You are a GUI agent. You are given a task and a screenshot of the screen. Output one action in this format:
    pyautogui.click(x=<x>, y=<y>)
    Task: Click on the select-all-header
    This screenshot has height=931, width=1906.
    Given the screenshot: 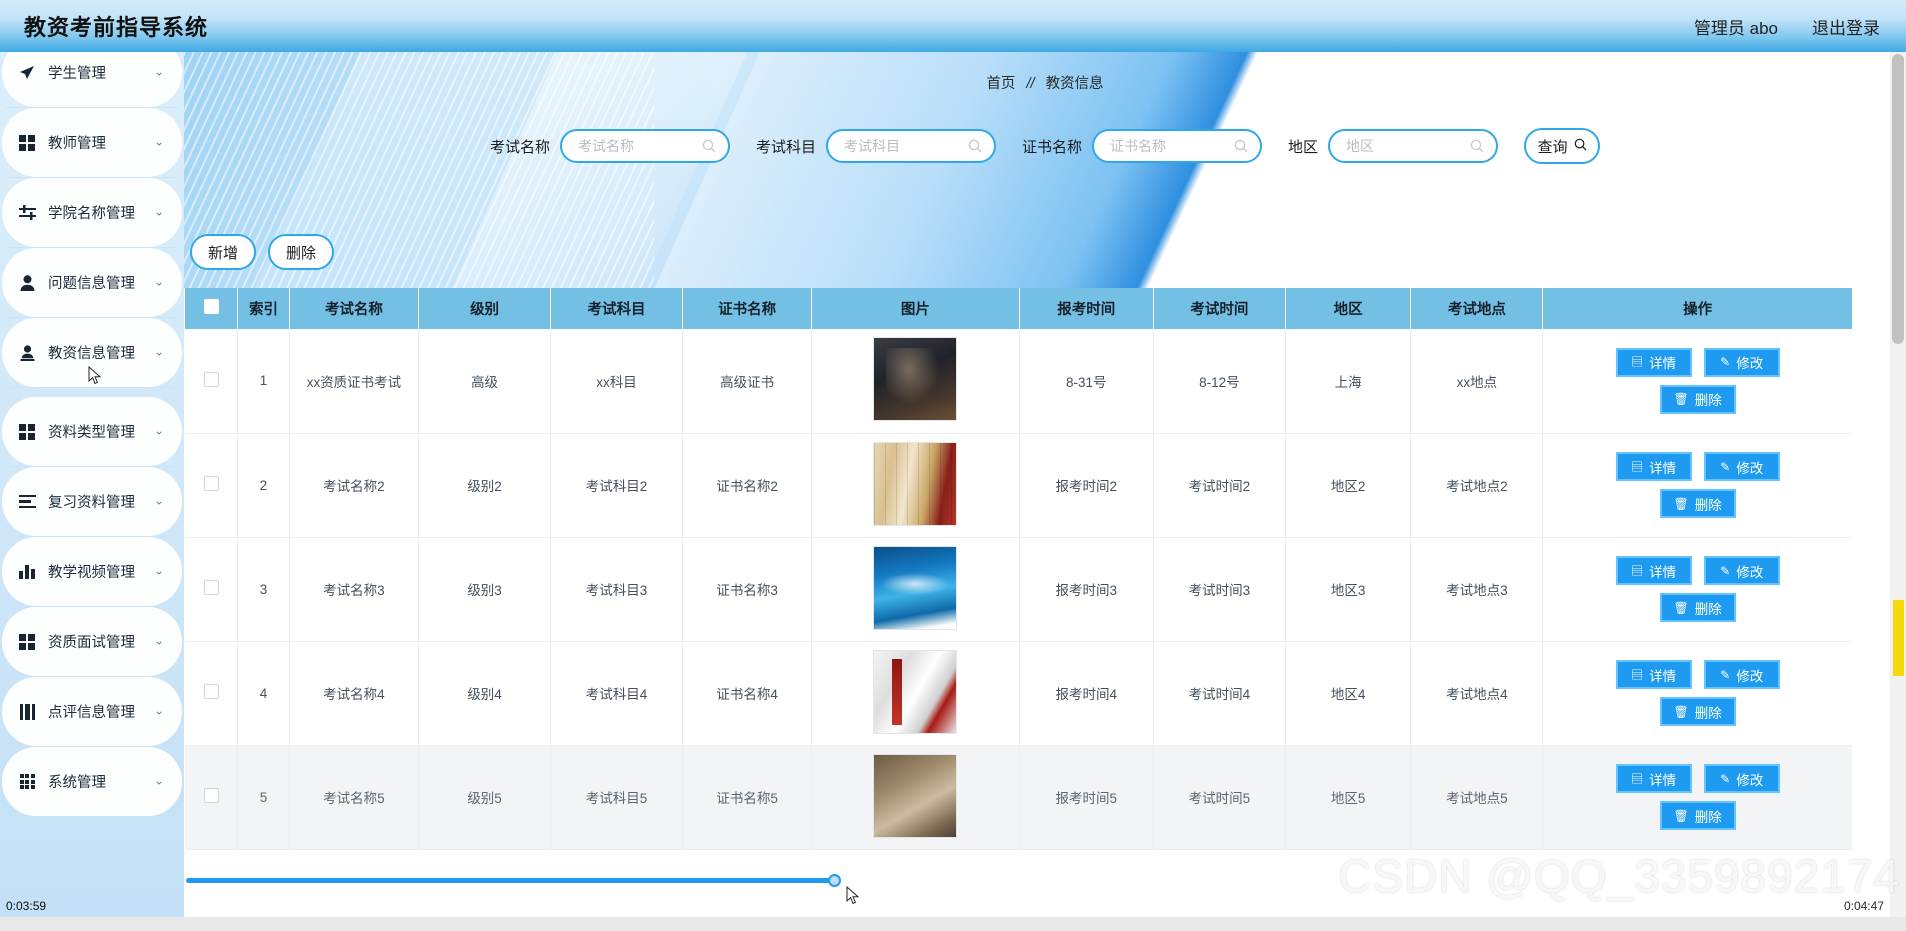 What is the action you would take?
    pyautogui.click(x=212, y=308)
    